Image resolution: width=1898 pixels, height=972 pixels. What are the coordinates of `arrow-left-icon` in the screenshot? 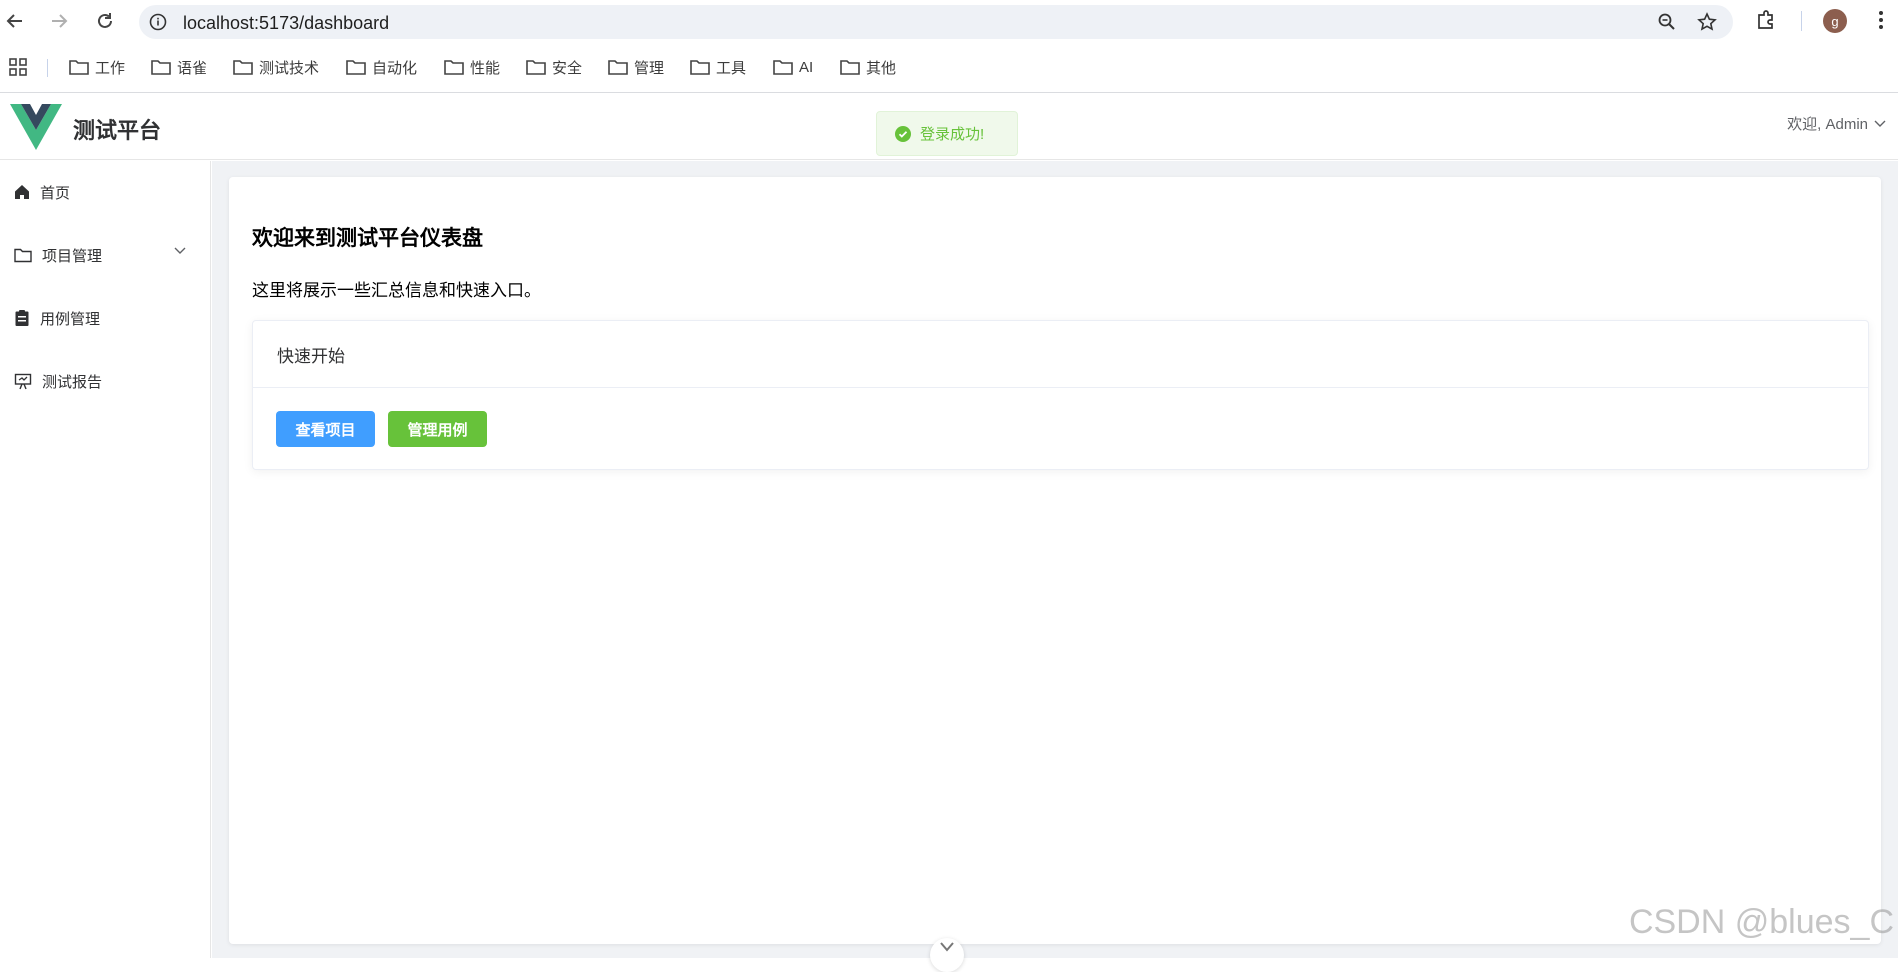 It's located at (14, 21).